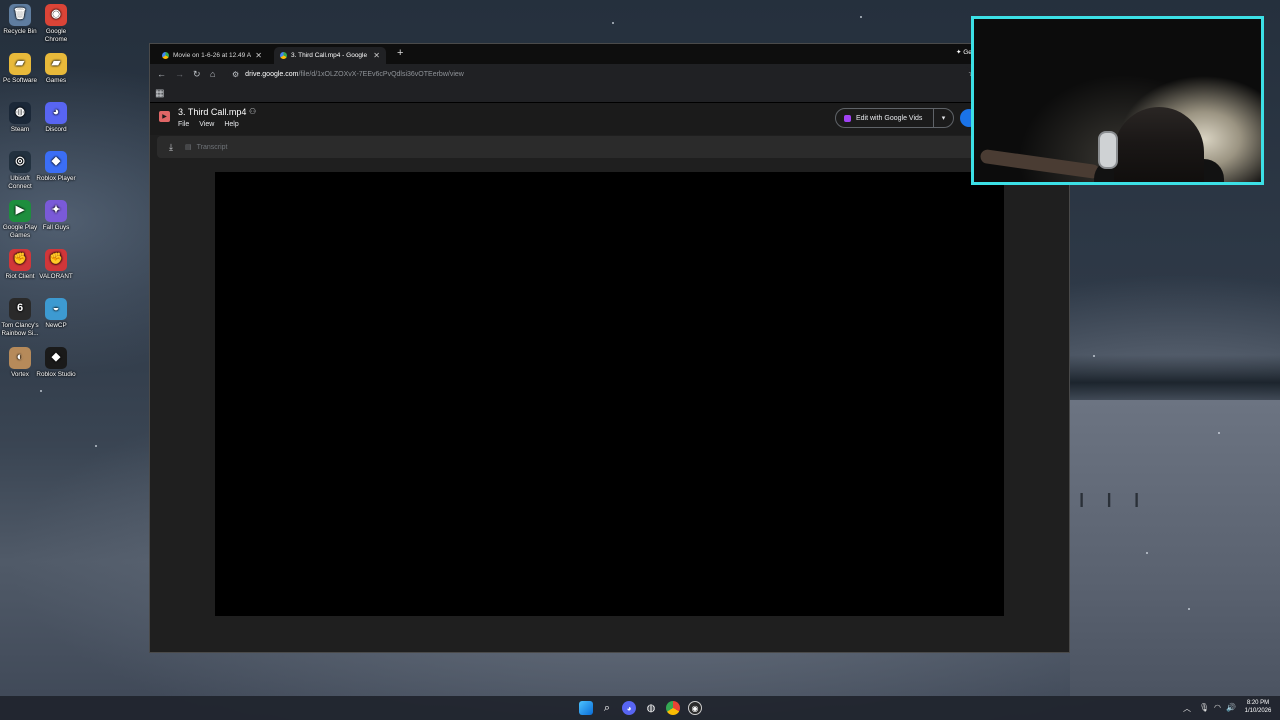 The height and width of the screenshot is (720, 1280). Describe the element at coordinates (283, 55) in the screenshot. I see `drive-favicon-icon` at that location.